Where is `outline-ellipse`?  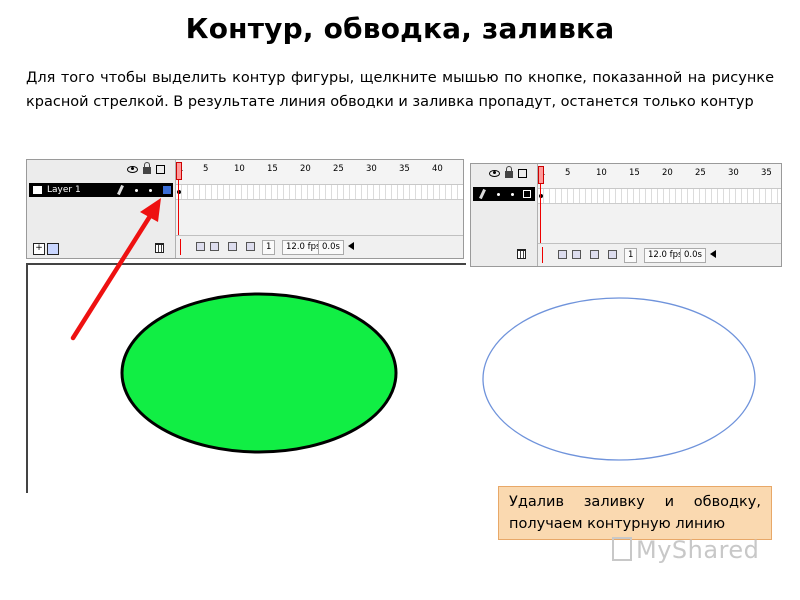 outline-ellipse is located at coordinates (619, 379).